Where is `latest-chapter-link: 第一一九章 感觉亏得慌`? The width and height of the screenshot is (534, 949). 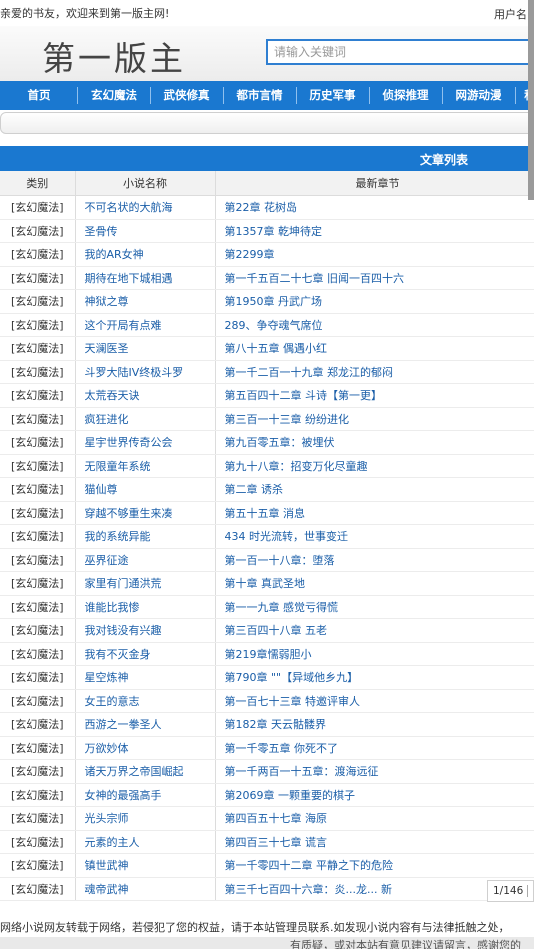
latest-chapter-link: 第一一九章 感觉亏得慌 is located at coordinates (374, 607).